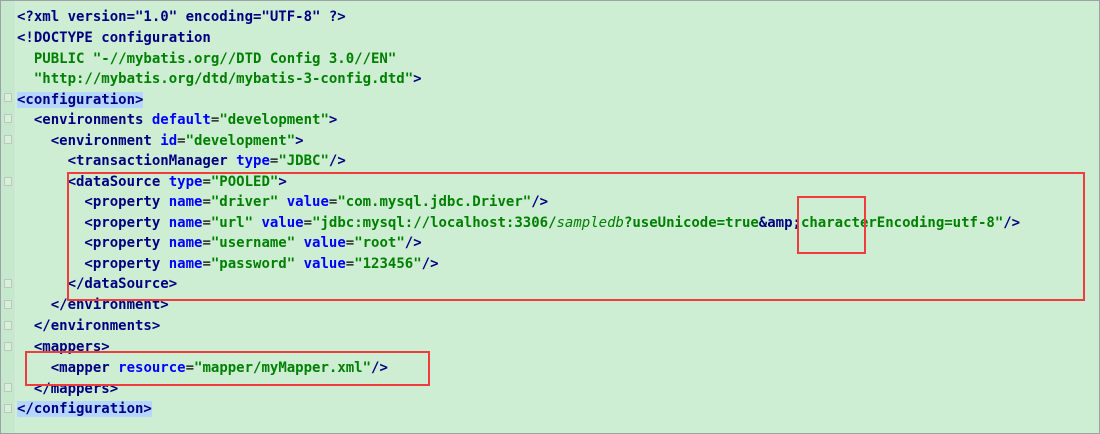 This screenshot has width=1100, height=434. I want to click on code-token: ?useUnicode=true, so click(691, 223).